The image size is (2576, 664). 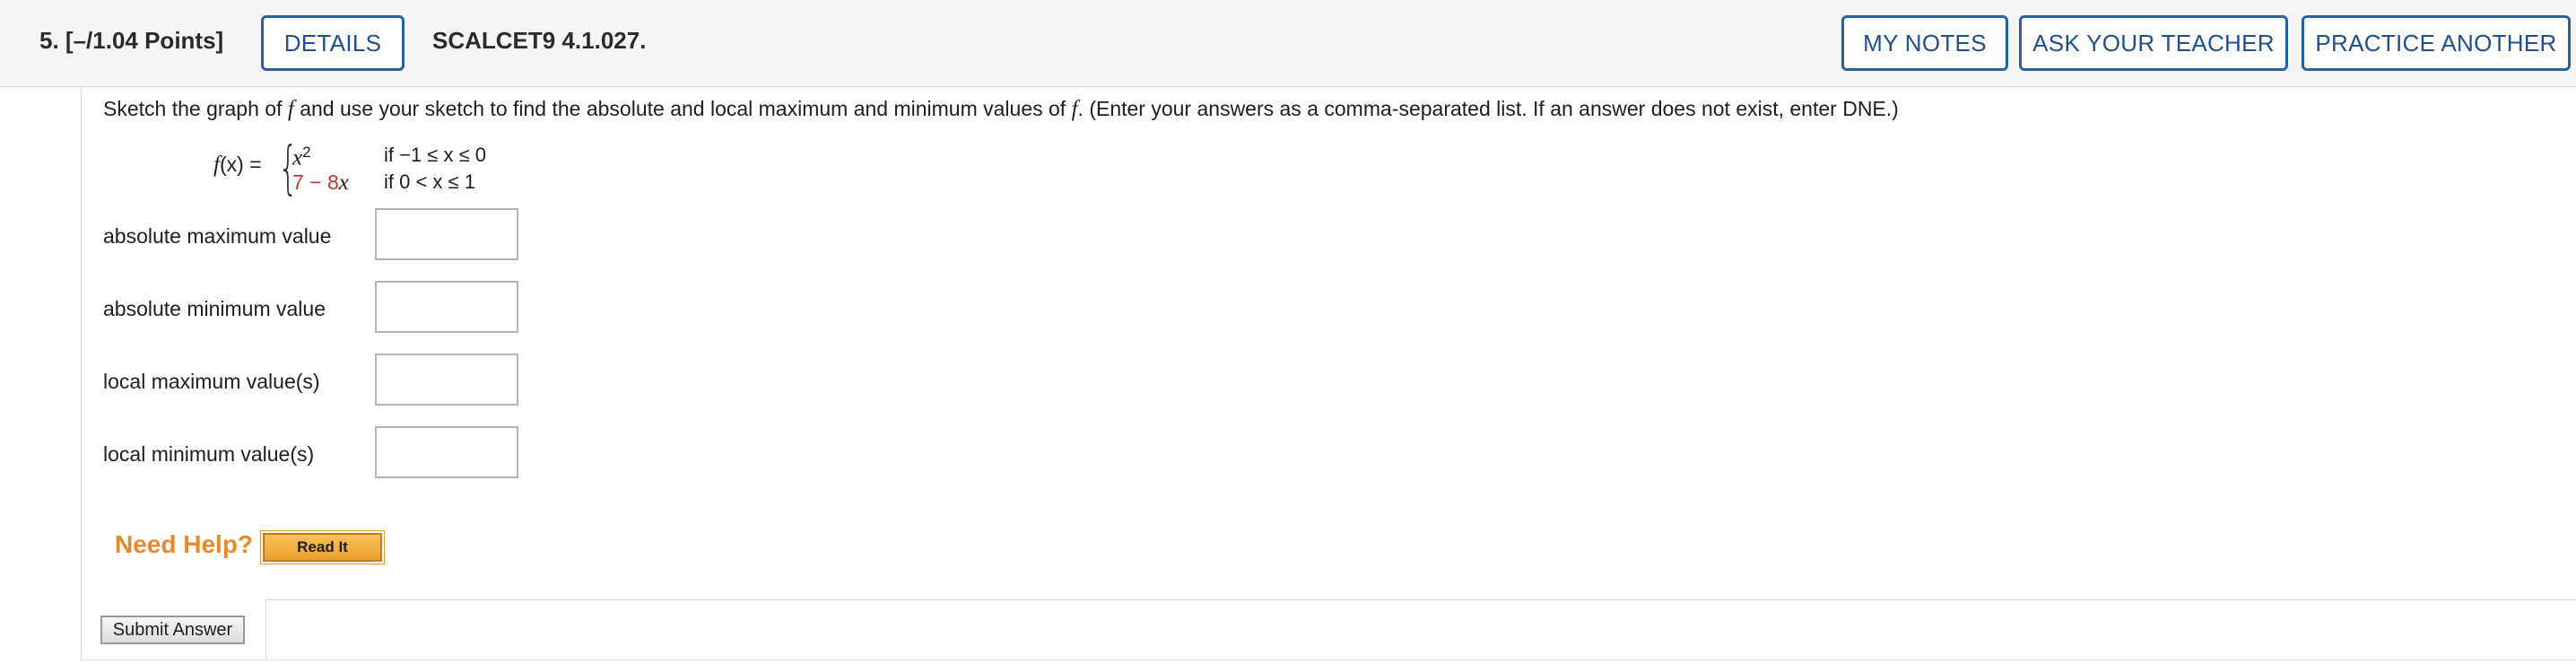 What do you see at coordinates (217, 236) in the screenshot?
I see `absolute-maximum-label: absolute maximum value` at bounding box center [217, 236].